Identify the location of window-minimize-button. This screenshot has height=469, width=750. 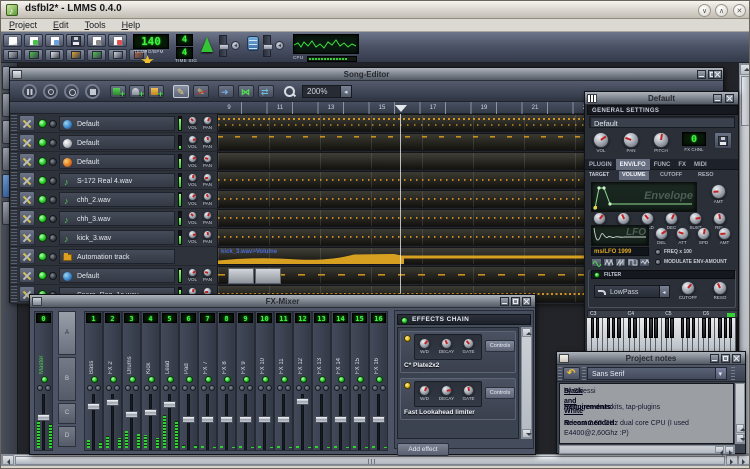
(704, 10).